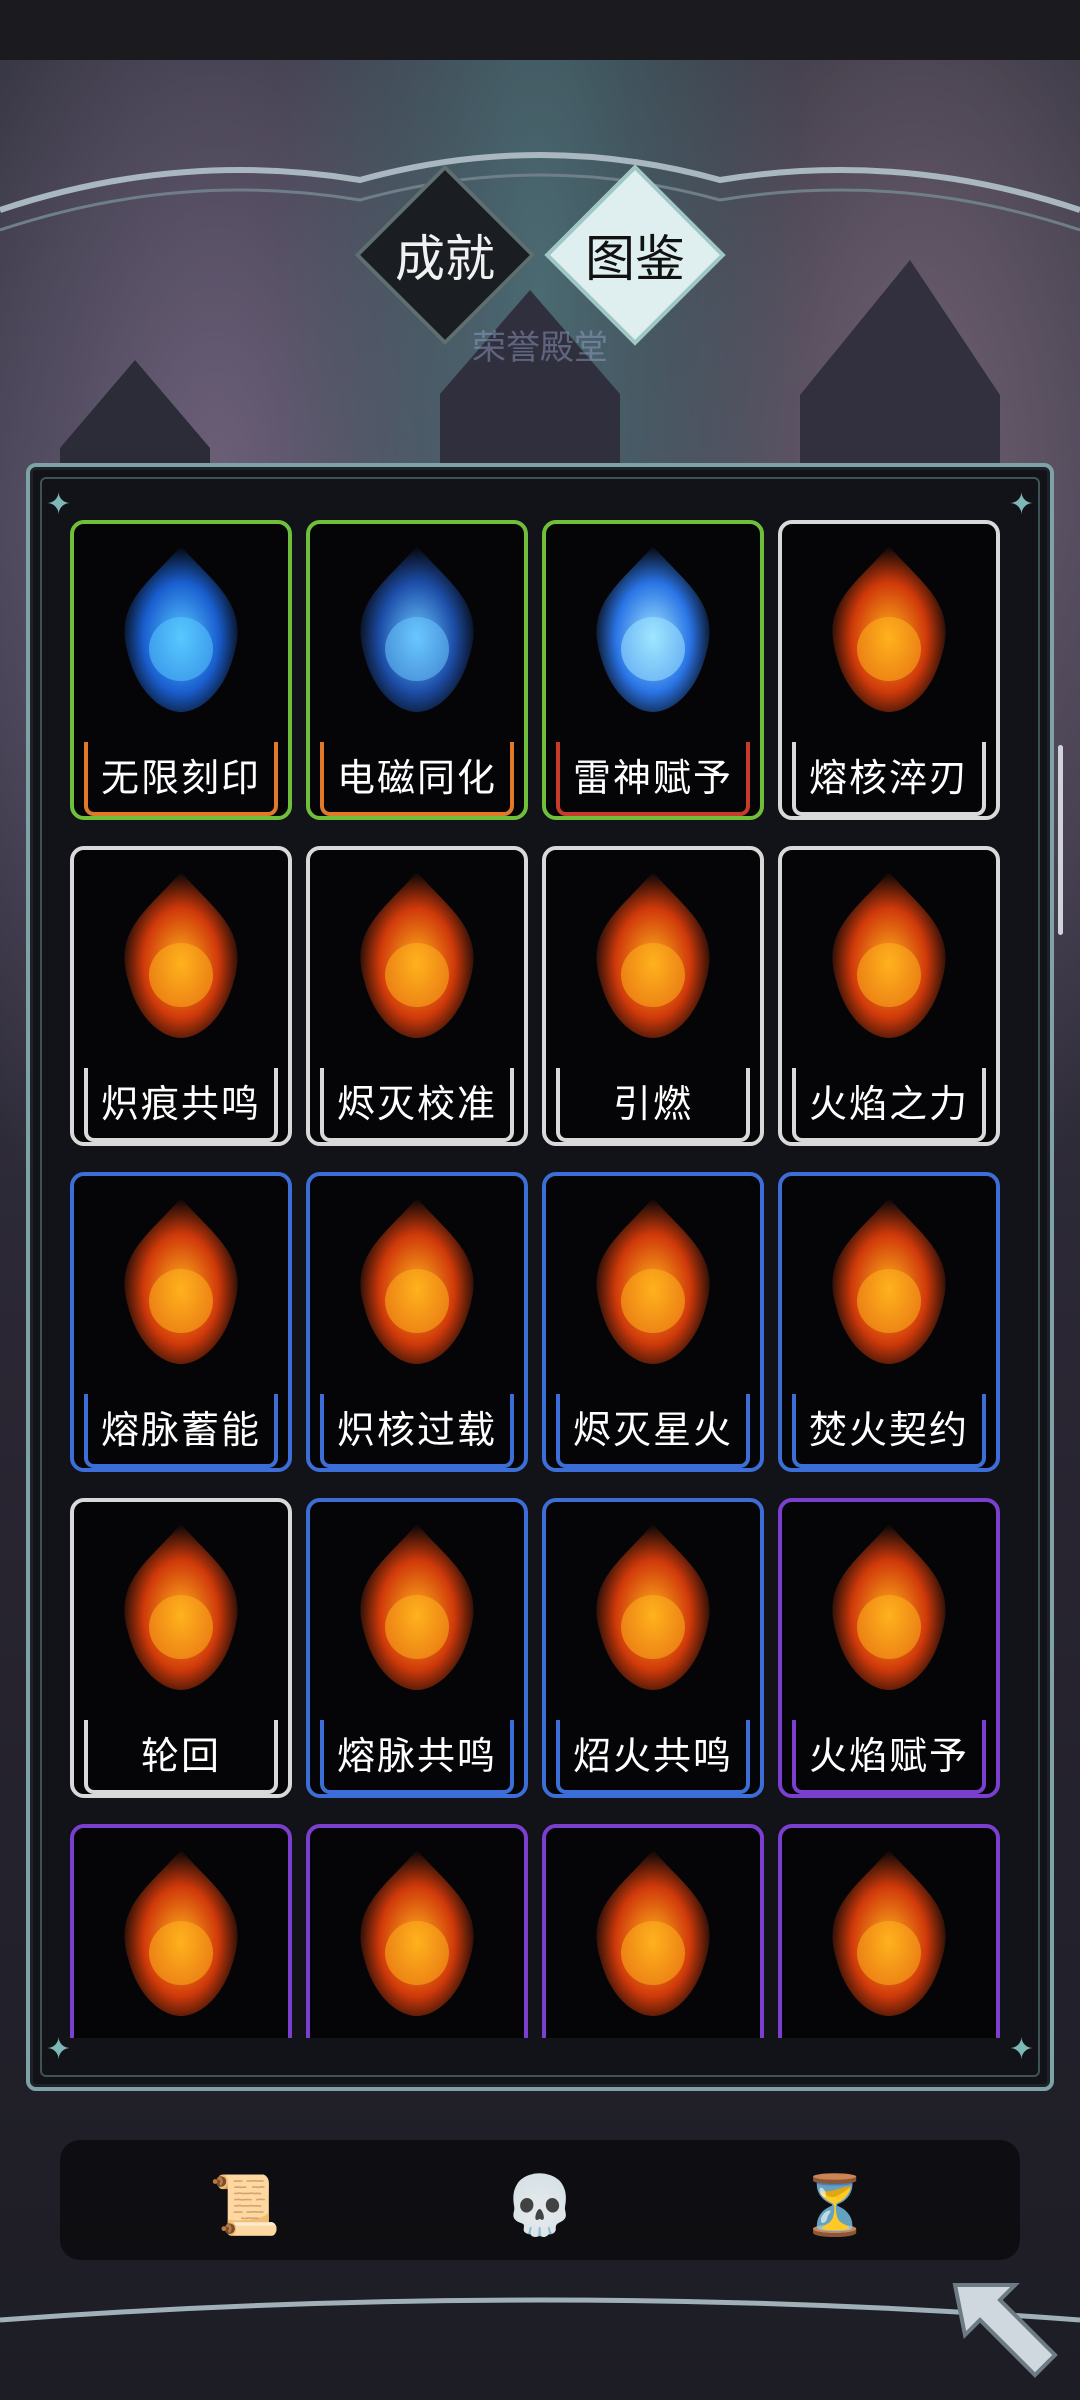 The image size is (1080, 2400). What do you see at coordinates (540, 348) in the screenshot?
I see `hall-title: 荣誉殿堂` at bounding box center [540, 348].